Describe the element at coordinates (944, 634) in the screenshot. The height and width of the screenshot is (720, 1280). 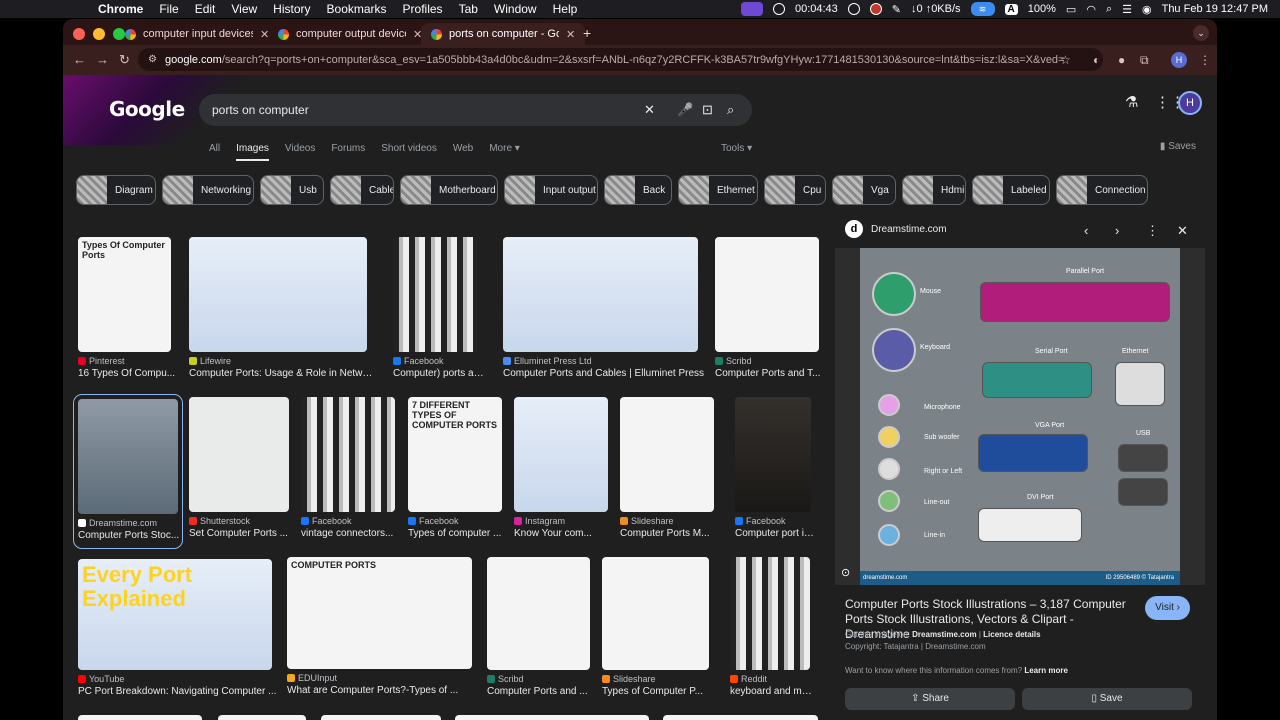
I see `get-image-site: Dreamstime.com` at that location.